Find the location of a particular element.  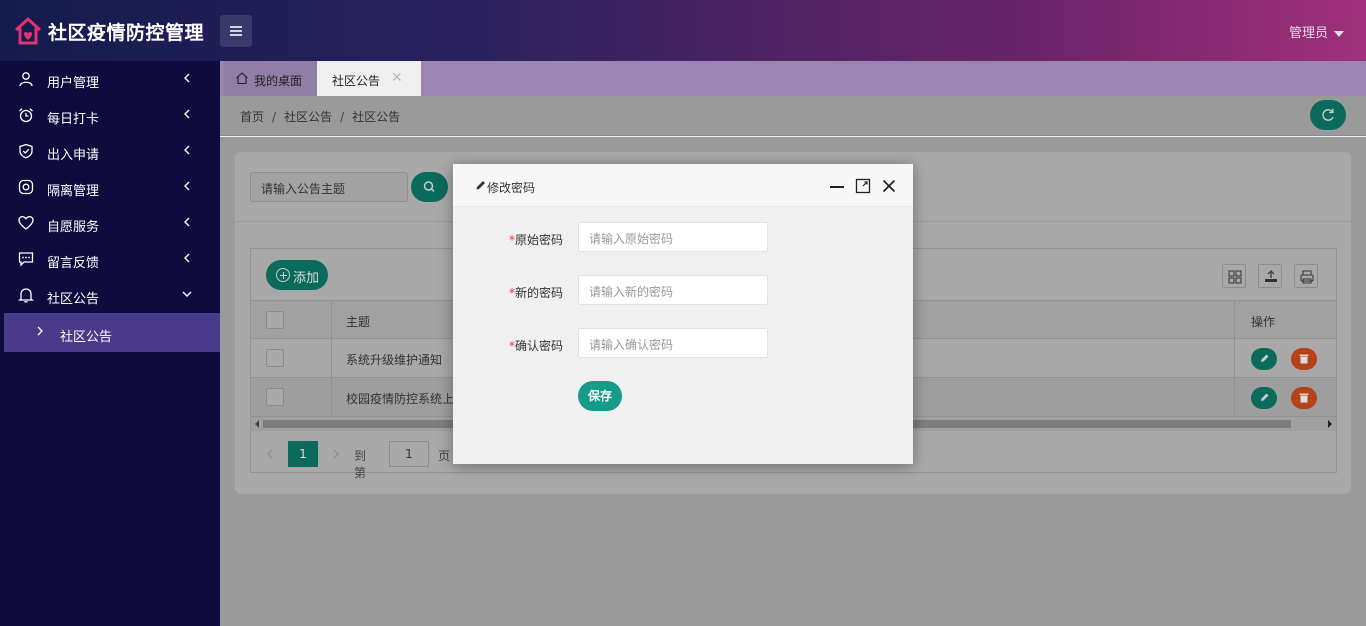

message-icon is located at coordinates (26, 259).